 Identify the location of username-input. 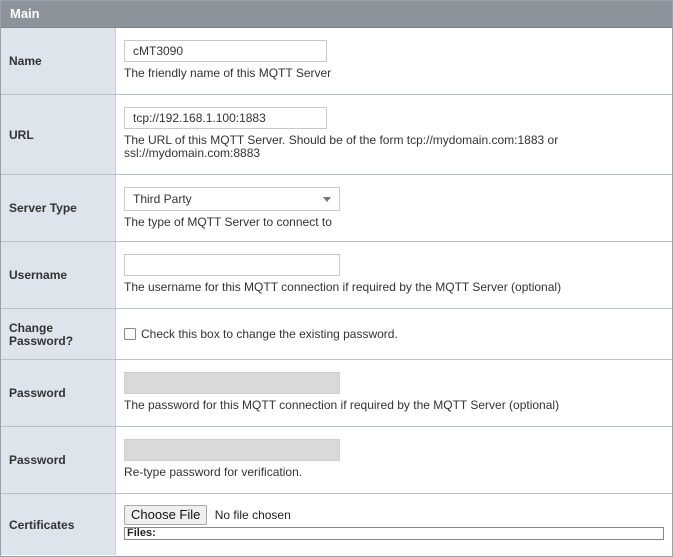
(232, 265).